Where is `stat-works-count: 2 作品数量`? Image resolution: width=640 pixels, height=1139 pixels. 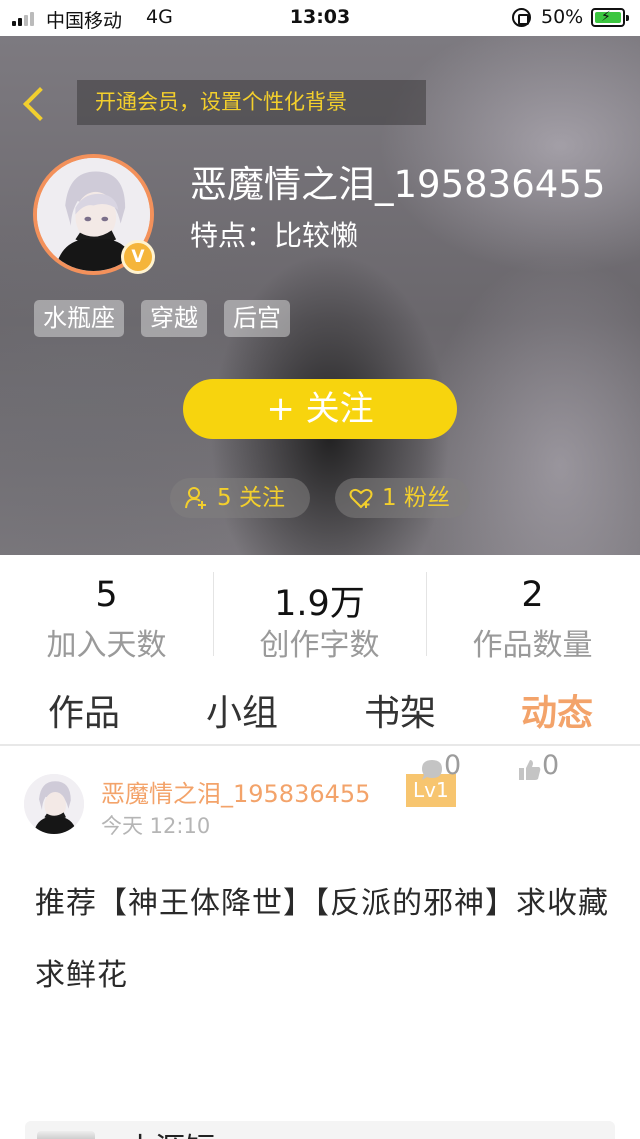 stat-works-count: 2 作品数量 is located at coordinates (532, 609).